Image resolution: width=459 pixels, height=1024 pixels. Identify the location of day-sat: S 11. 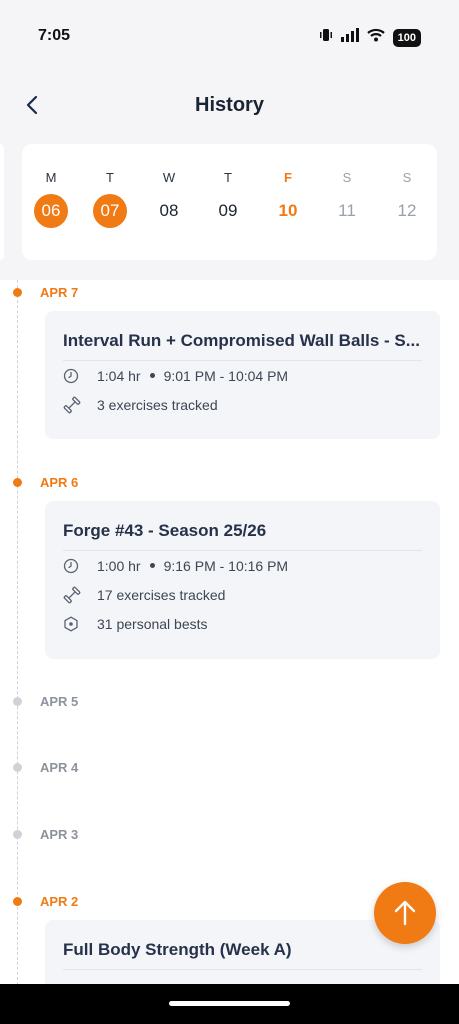
(347, 202).